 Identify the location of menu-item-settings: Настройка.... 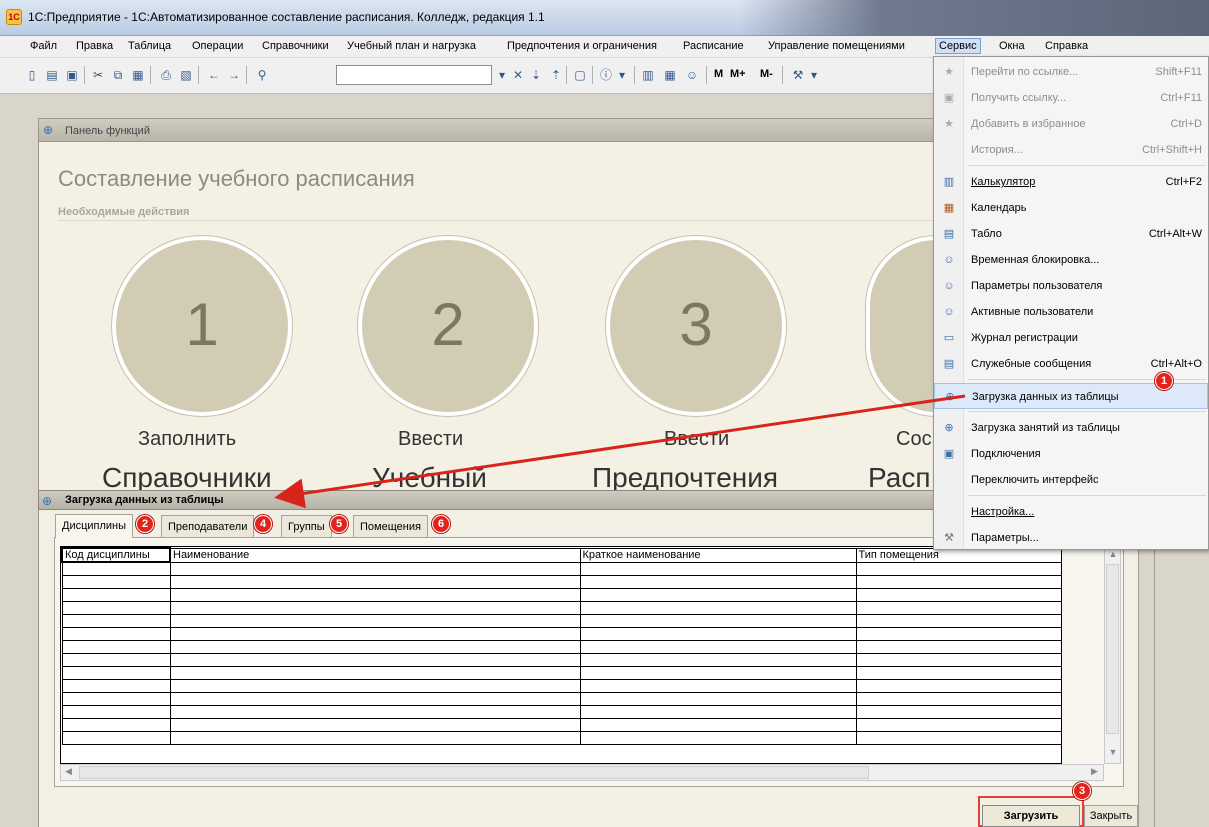
(1071, 512).